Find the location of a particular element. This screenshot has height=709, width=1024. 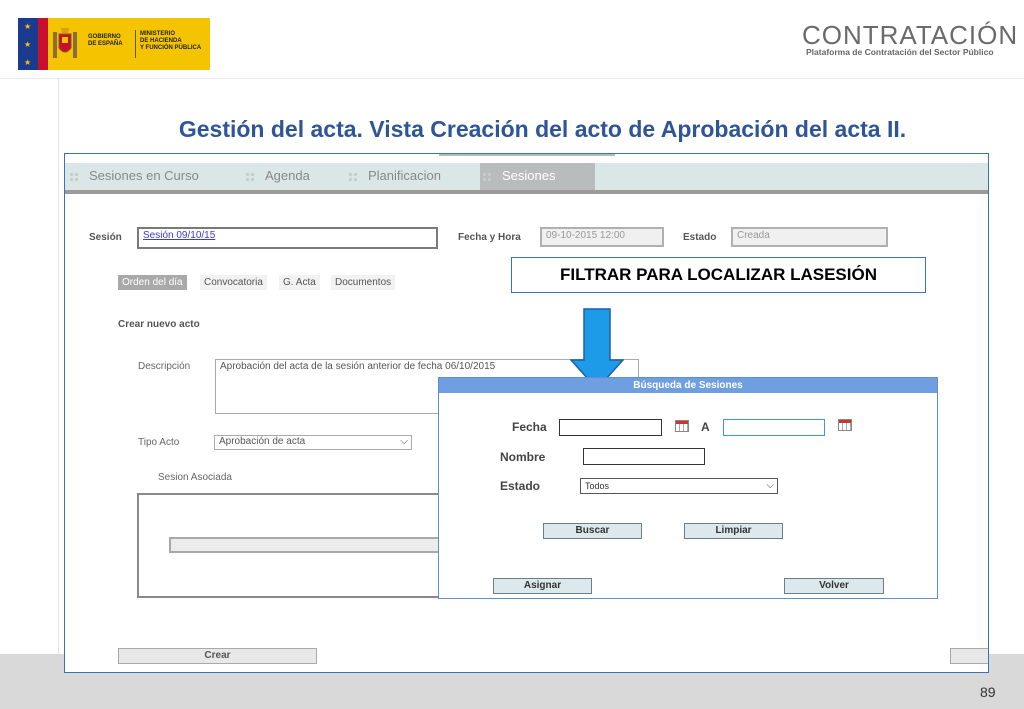

tab-top-rule is located at coordinates (527, 155).